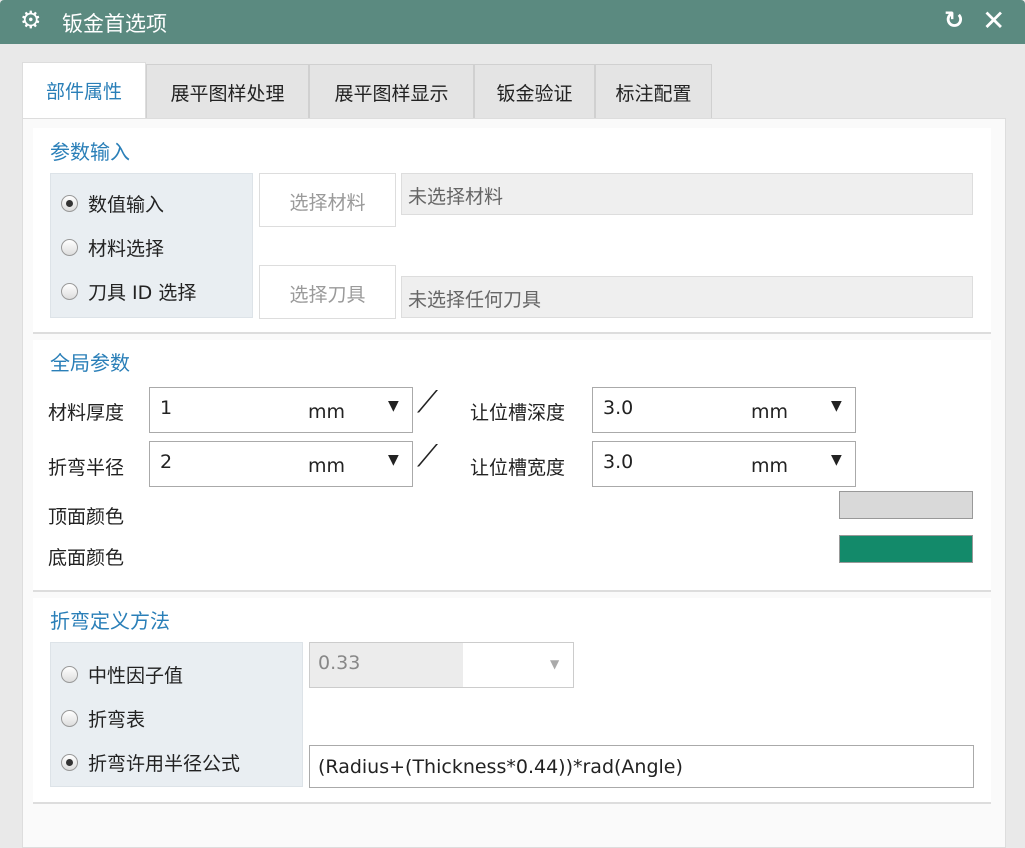  What do you see at coordinates (90, 363) in the screenshot?
I see `group-title: 全局参数` at bounding box center [90, 363].